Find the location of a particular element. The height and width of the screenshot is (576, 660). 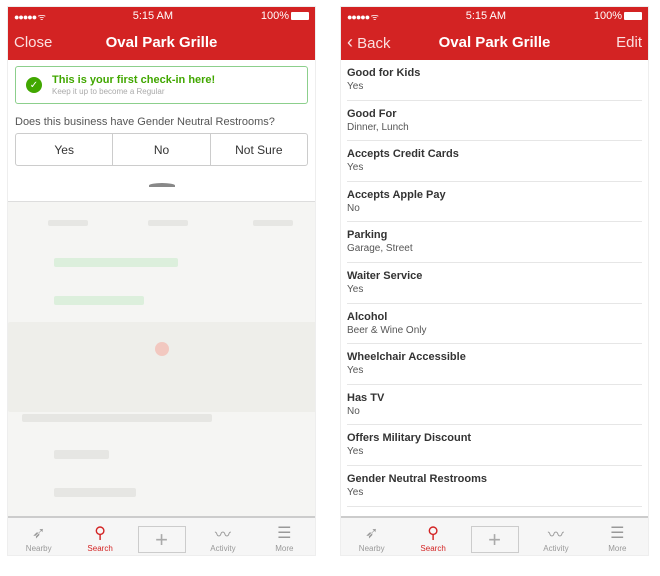

nav-bar: Close Oval Park Grille is located at coordinates (161, 42).